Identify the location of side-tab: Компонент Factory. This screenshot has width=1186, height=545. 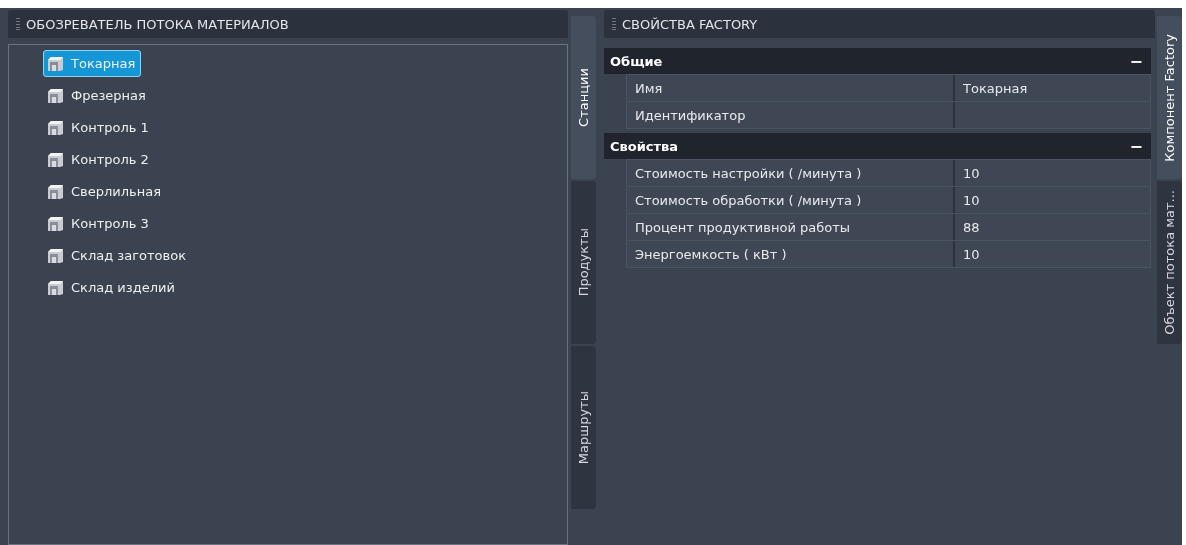
(1169, 97).